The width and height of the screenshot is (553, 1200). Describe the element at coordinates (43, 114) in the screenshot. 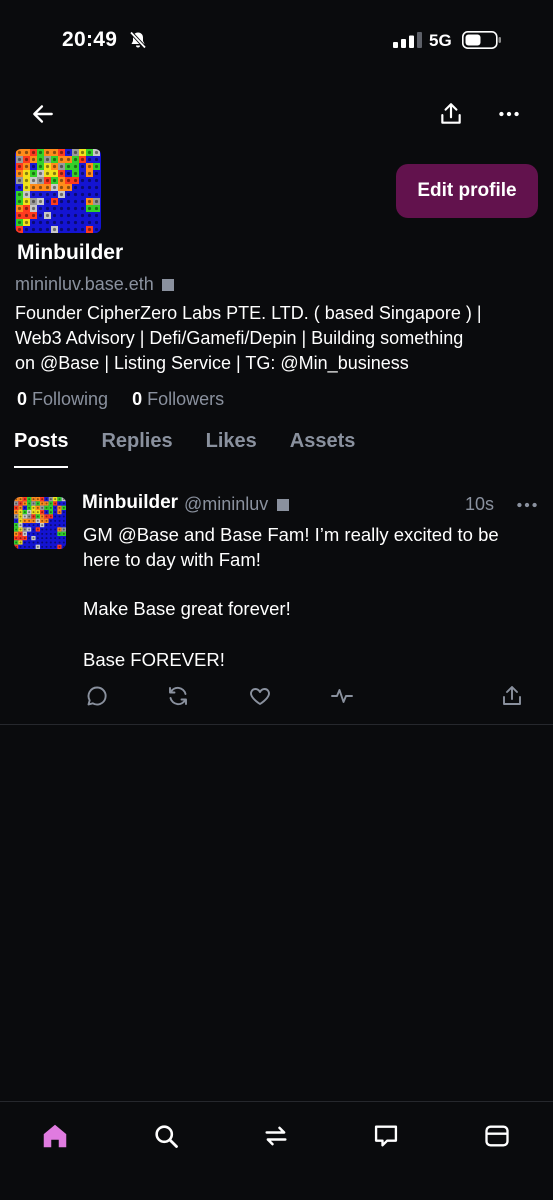

I see `back-arrow-icon` at that location.